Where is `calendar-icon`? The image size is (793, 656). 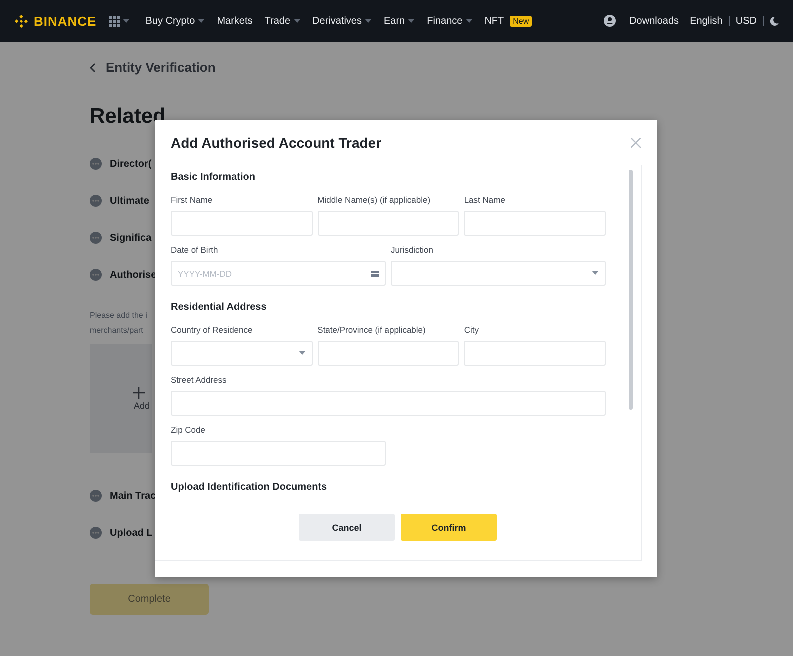 calendar-icon is located at coordinates (375, 273).